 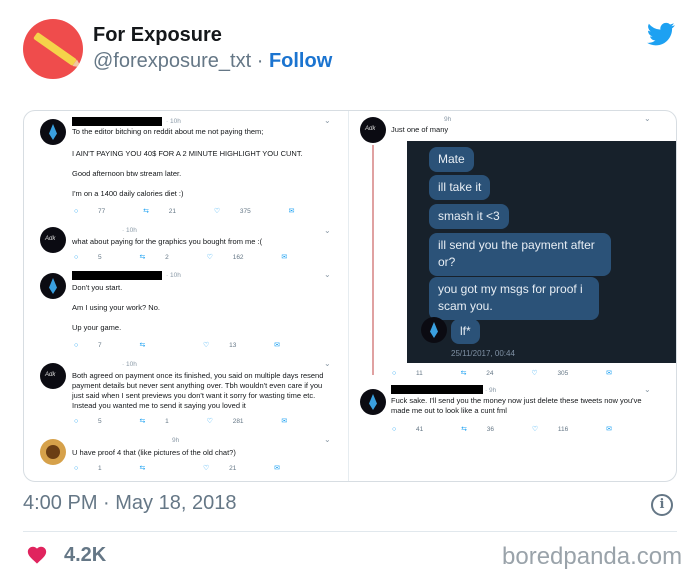 What do you see at coordinates (238, 421) in the screenshot?
I see `like-count: 281` at bounding box center [238, 421].